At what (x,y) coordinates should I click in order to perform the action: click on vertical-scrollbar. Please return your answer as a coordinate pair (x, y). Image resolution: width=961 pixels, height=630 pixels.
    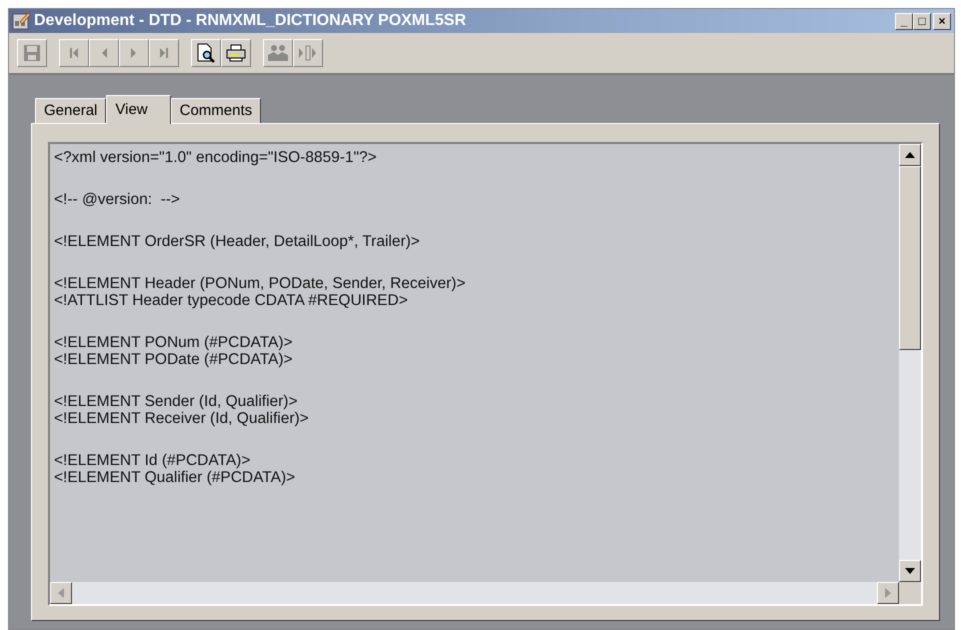
    Looking at the image, I should click on (910, 363).